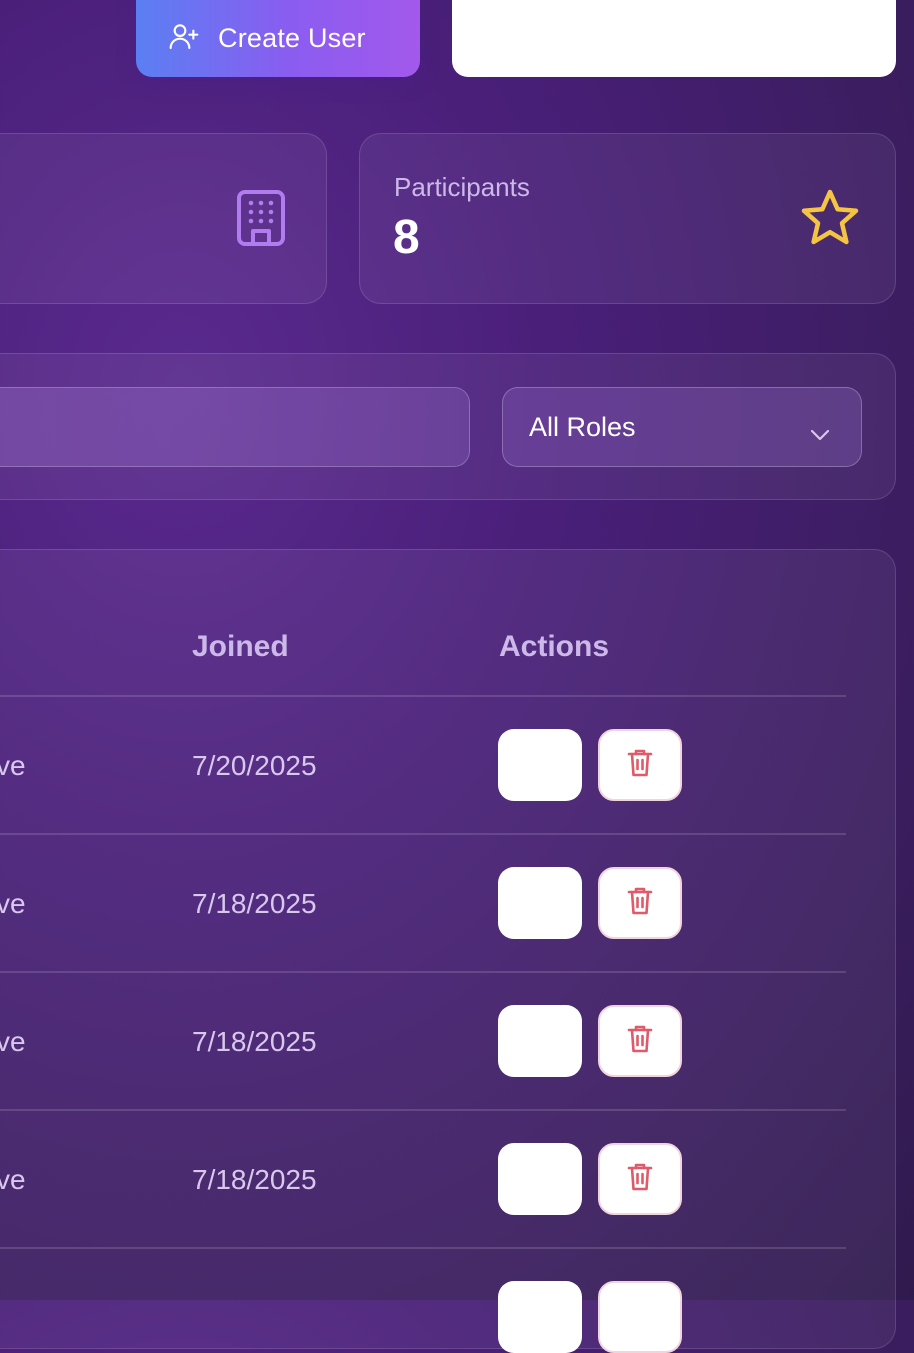  What do you see at coordinates (674, 38) in the screenshot?
I see `header-search-box` at bounding box center [674, 38].